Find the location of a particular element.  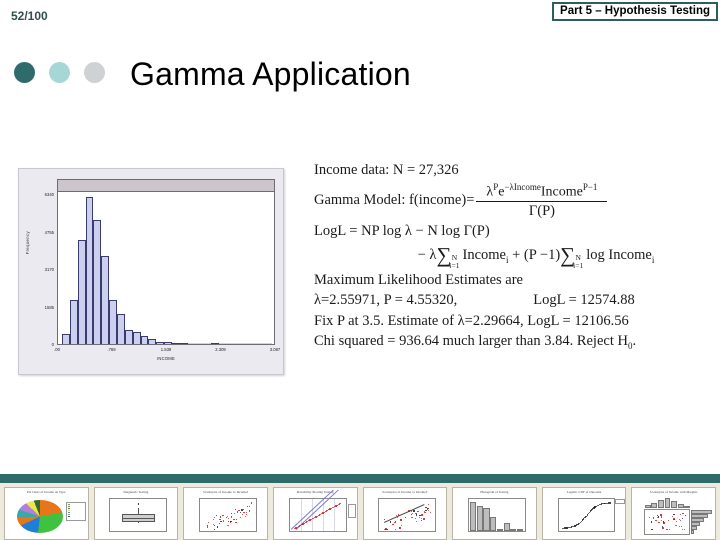

thumbnail-title: Scatterplot of Income with Margins is located at coordinates (673, 492).